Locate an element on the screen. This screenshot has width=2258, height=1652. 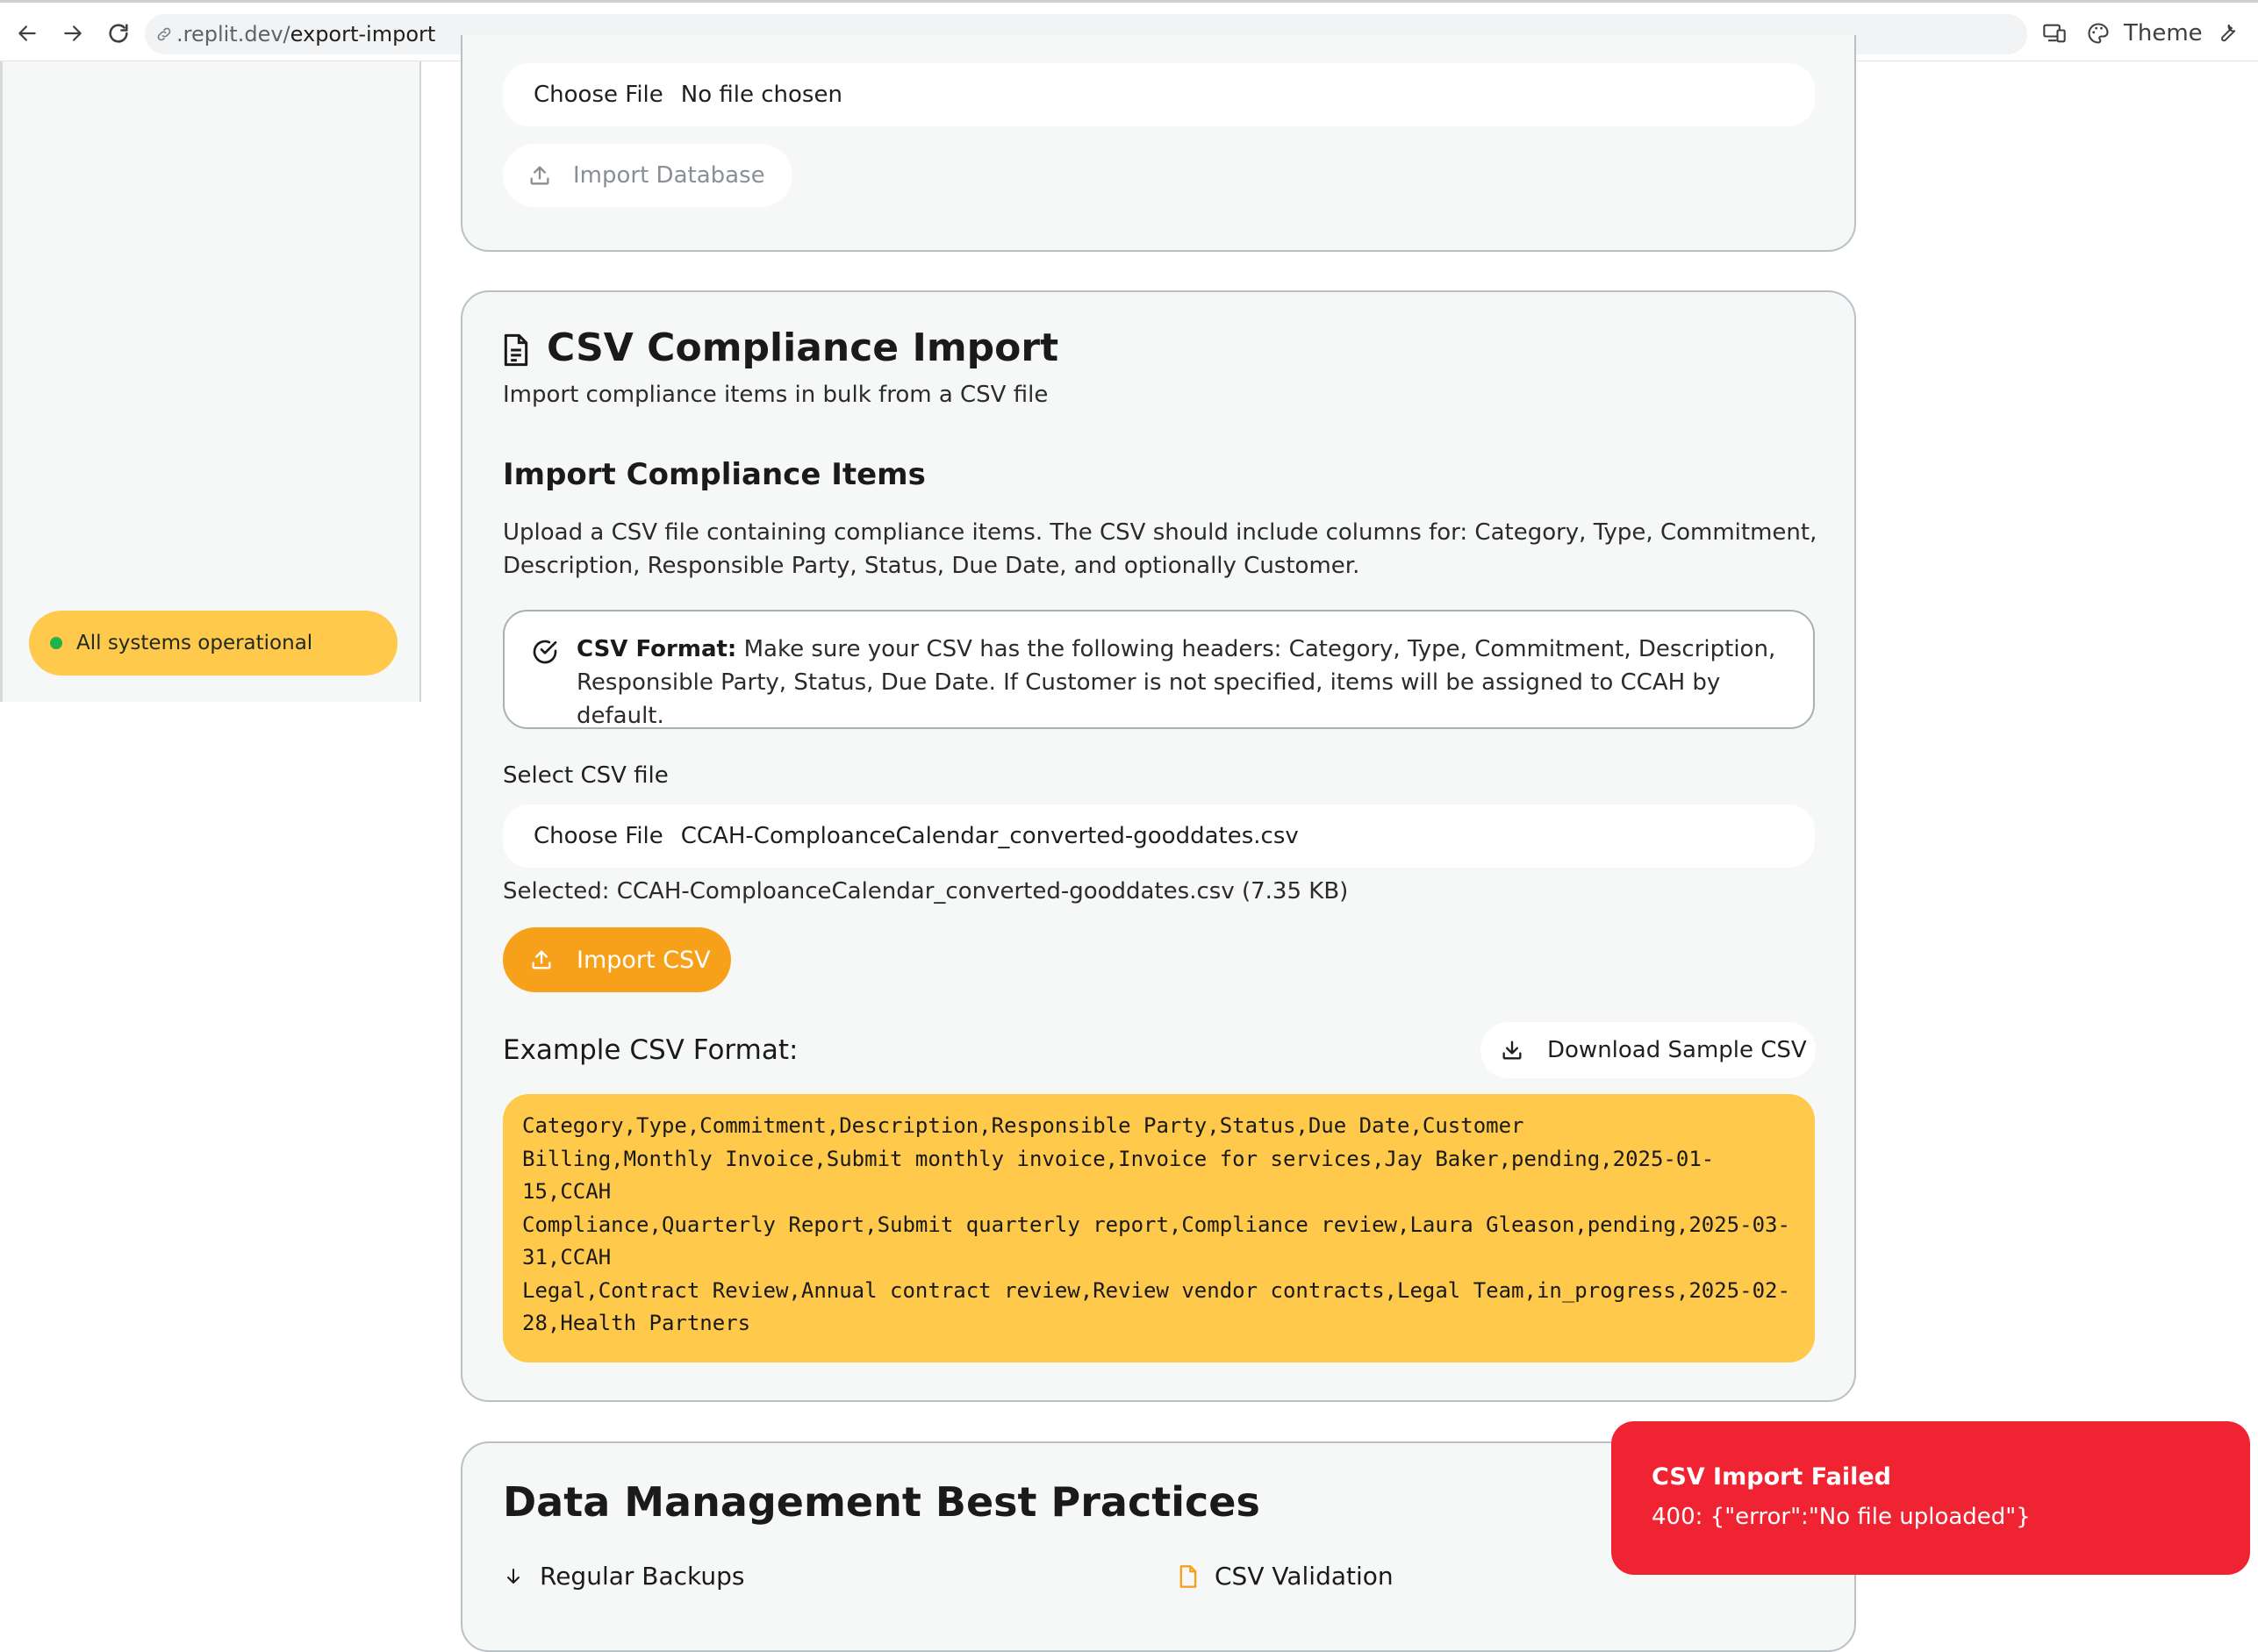
import-csv-label: Import CSV is located at coordinates (644, 960).